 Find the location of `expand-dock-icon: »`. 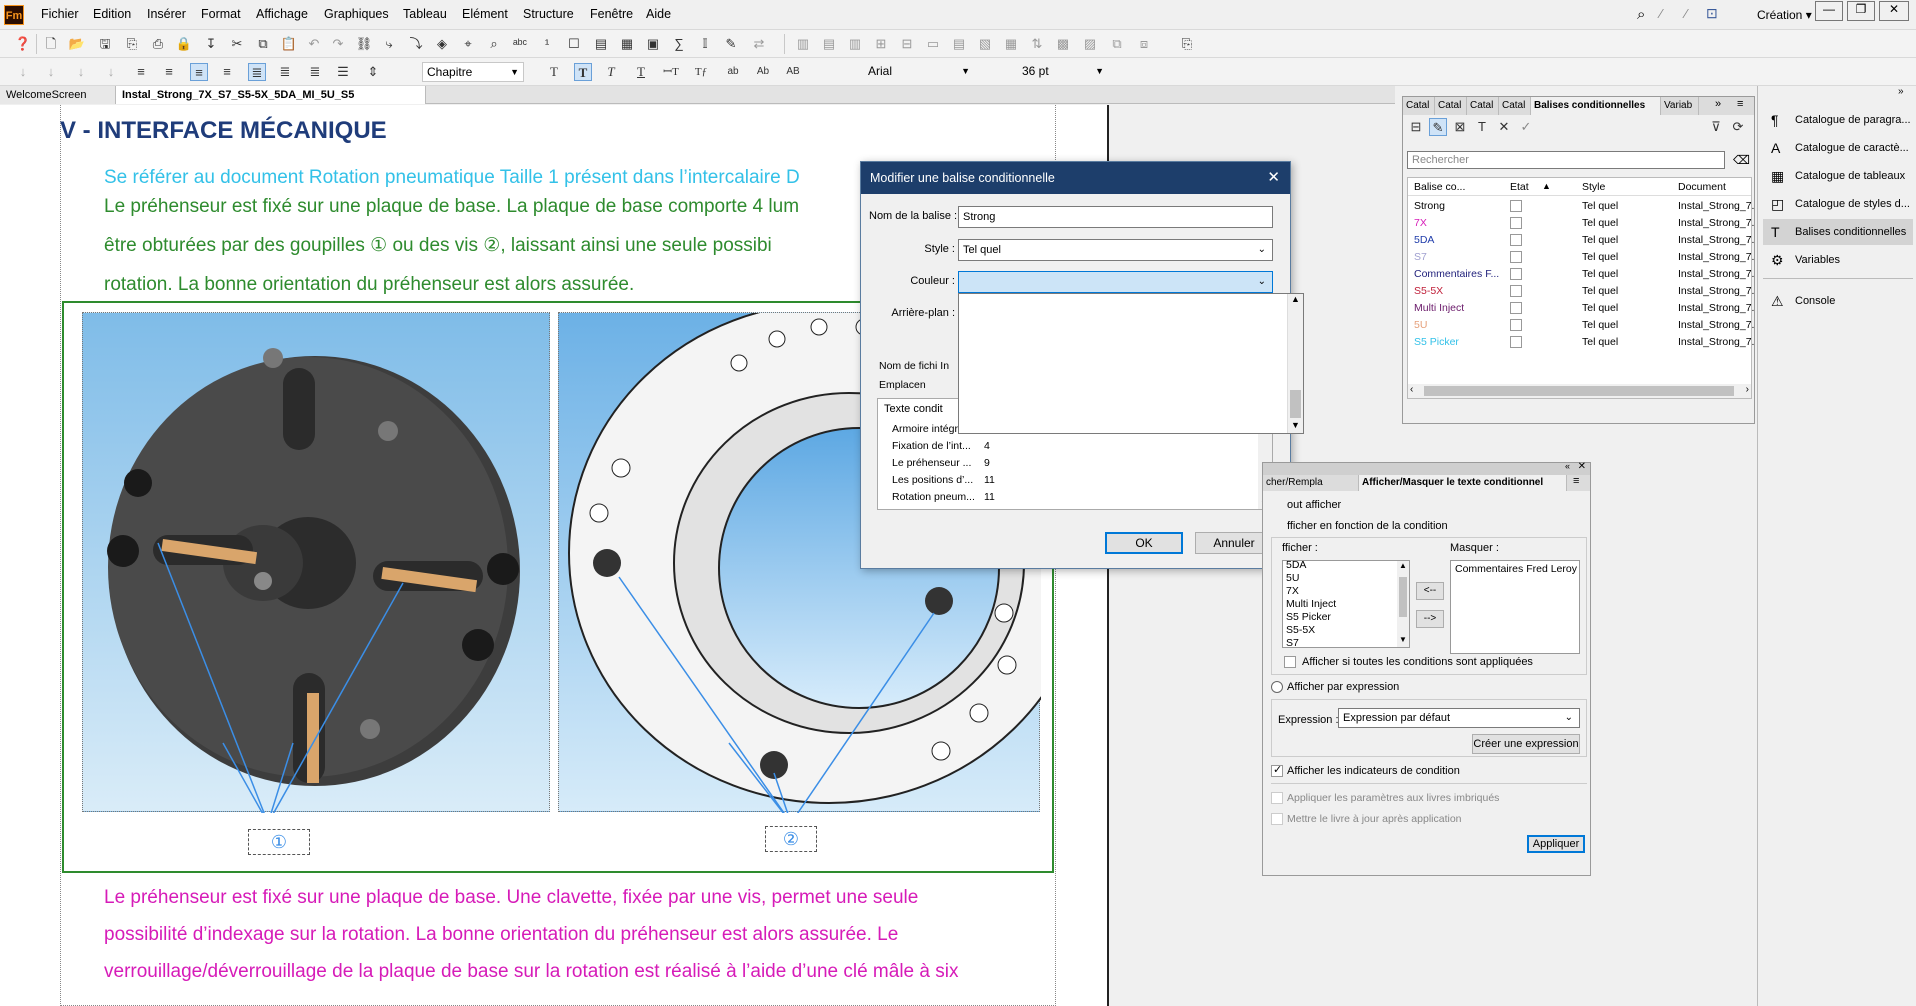

expand-dock-icon: » is located at coordinates (1901, 91).